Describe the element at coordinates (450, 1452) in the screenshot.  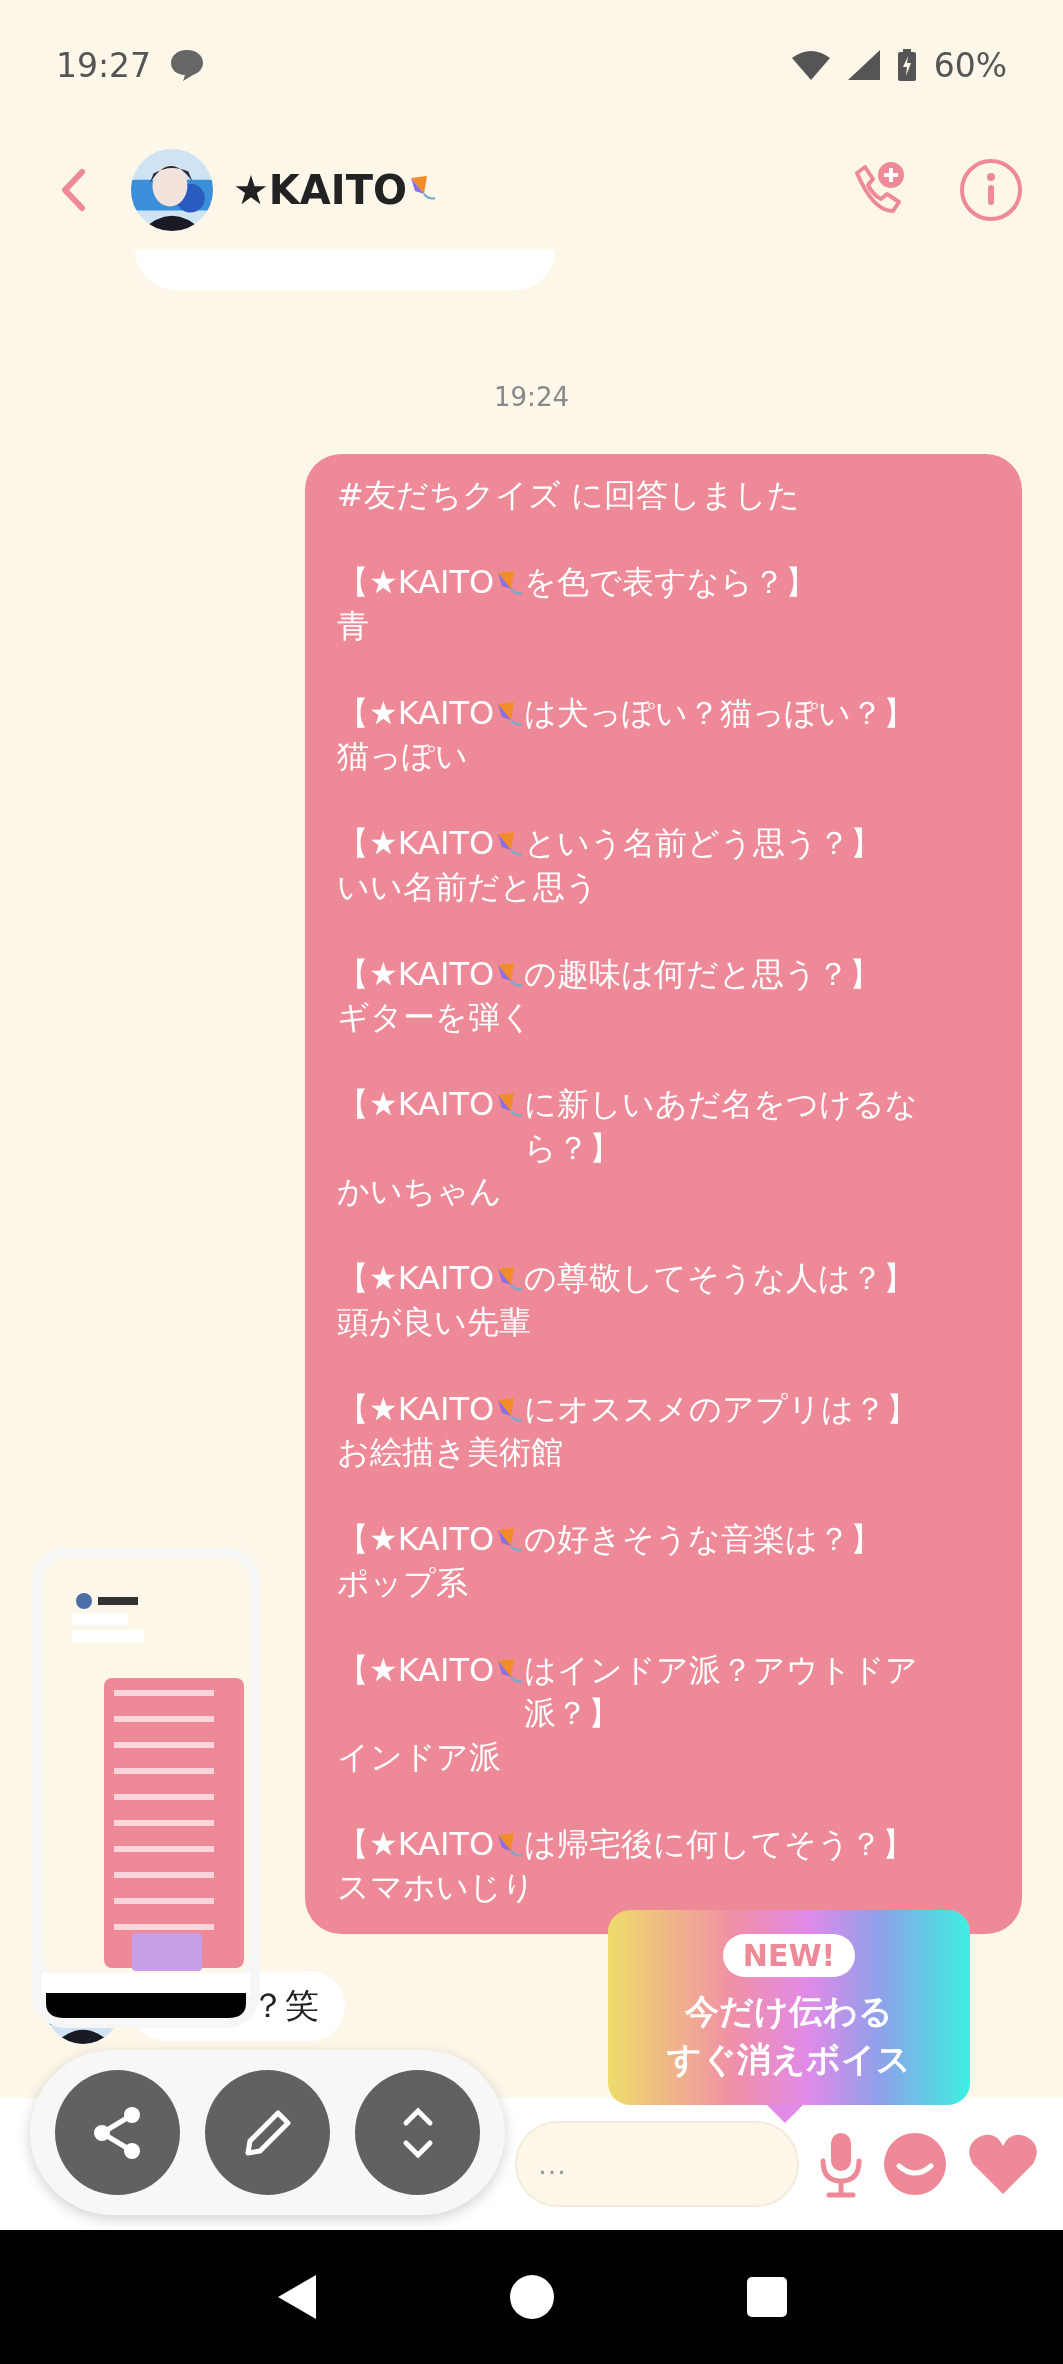
I see `quiz-answer: お絵描き美術館` at that location.